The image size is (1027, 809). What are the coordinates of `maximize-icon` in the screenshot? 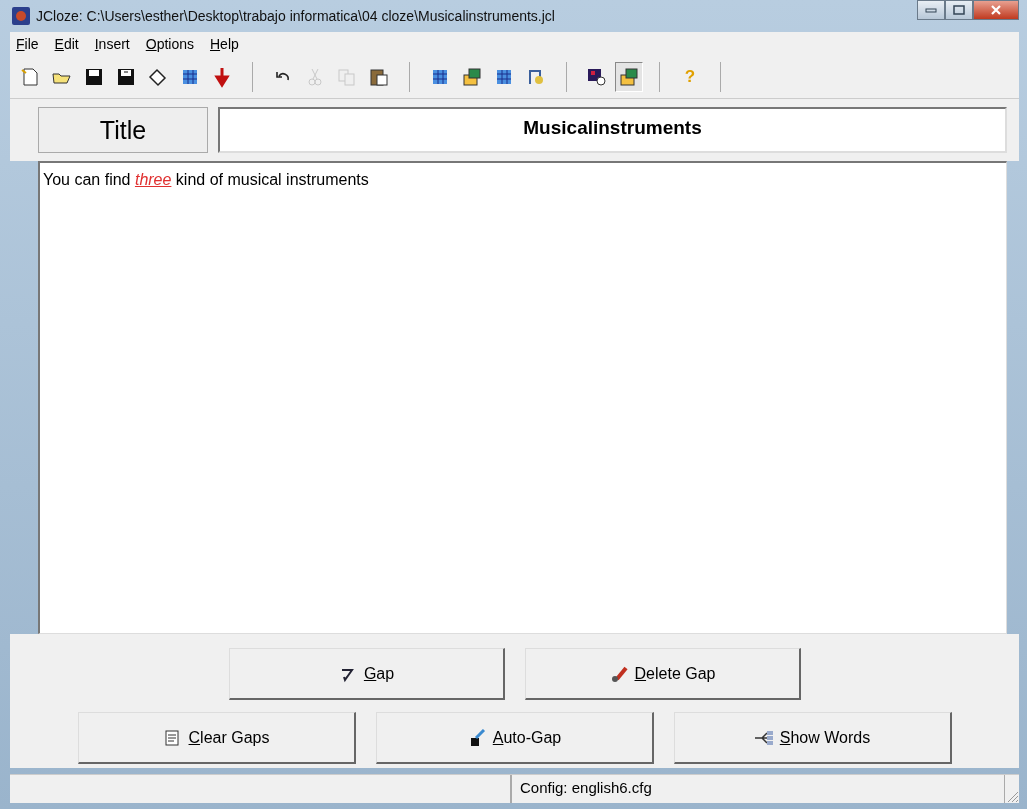 It's located at (959, 10).